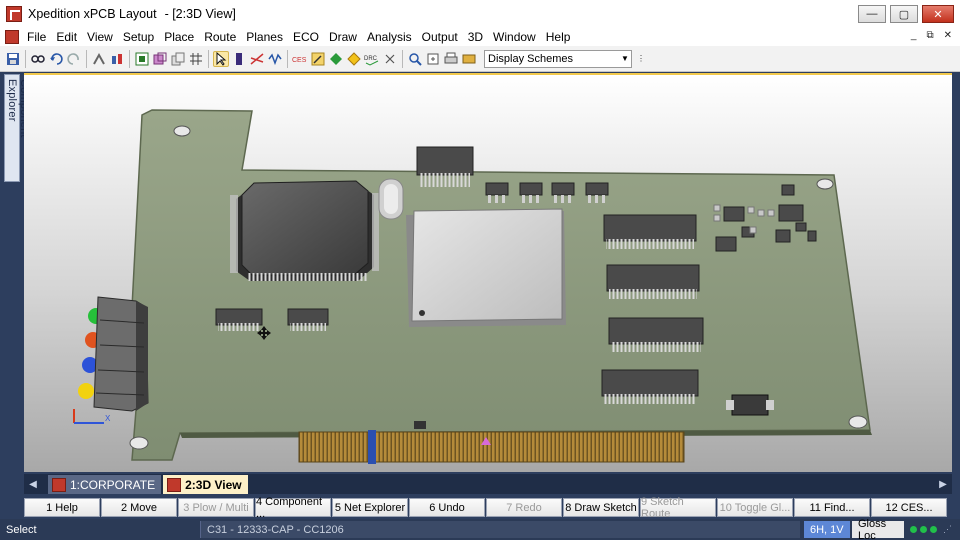 This screenshot has width=960, height=540. What do you see at coordinates (904, 14) in the screenshot?
I see `maximize-button: ▢` at bounding box center [904, 14].